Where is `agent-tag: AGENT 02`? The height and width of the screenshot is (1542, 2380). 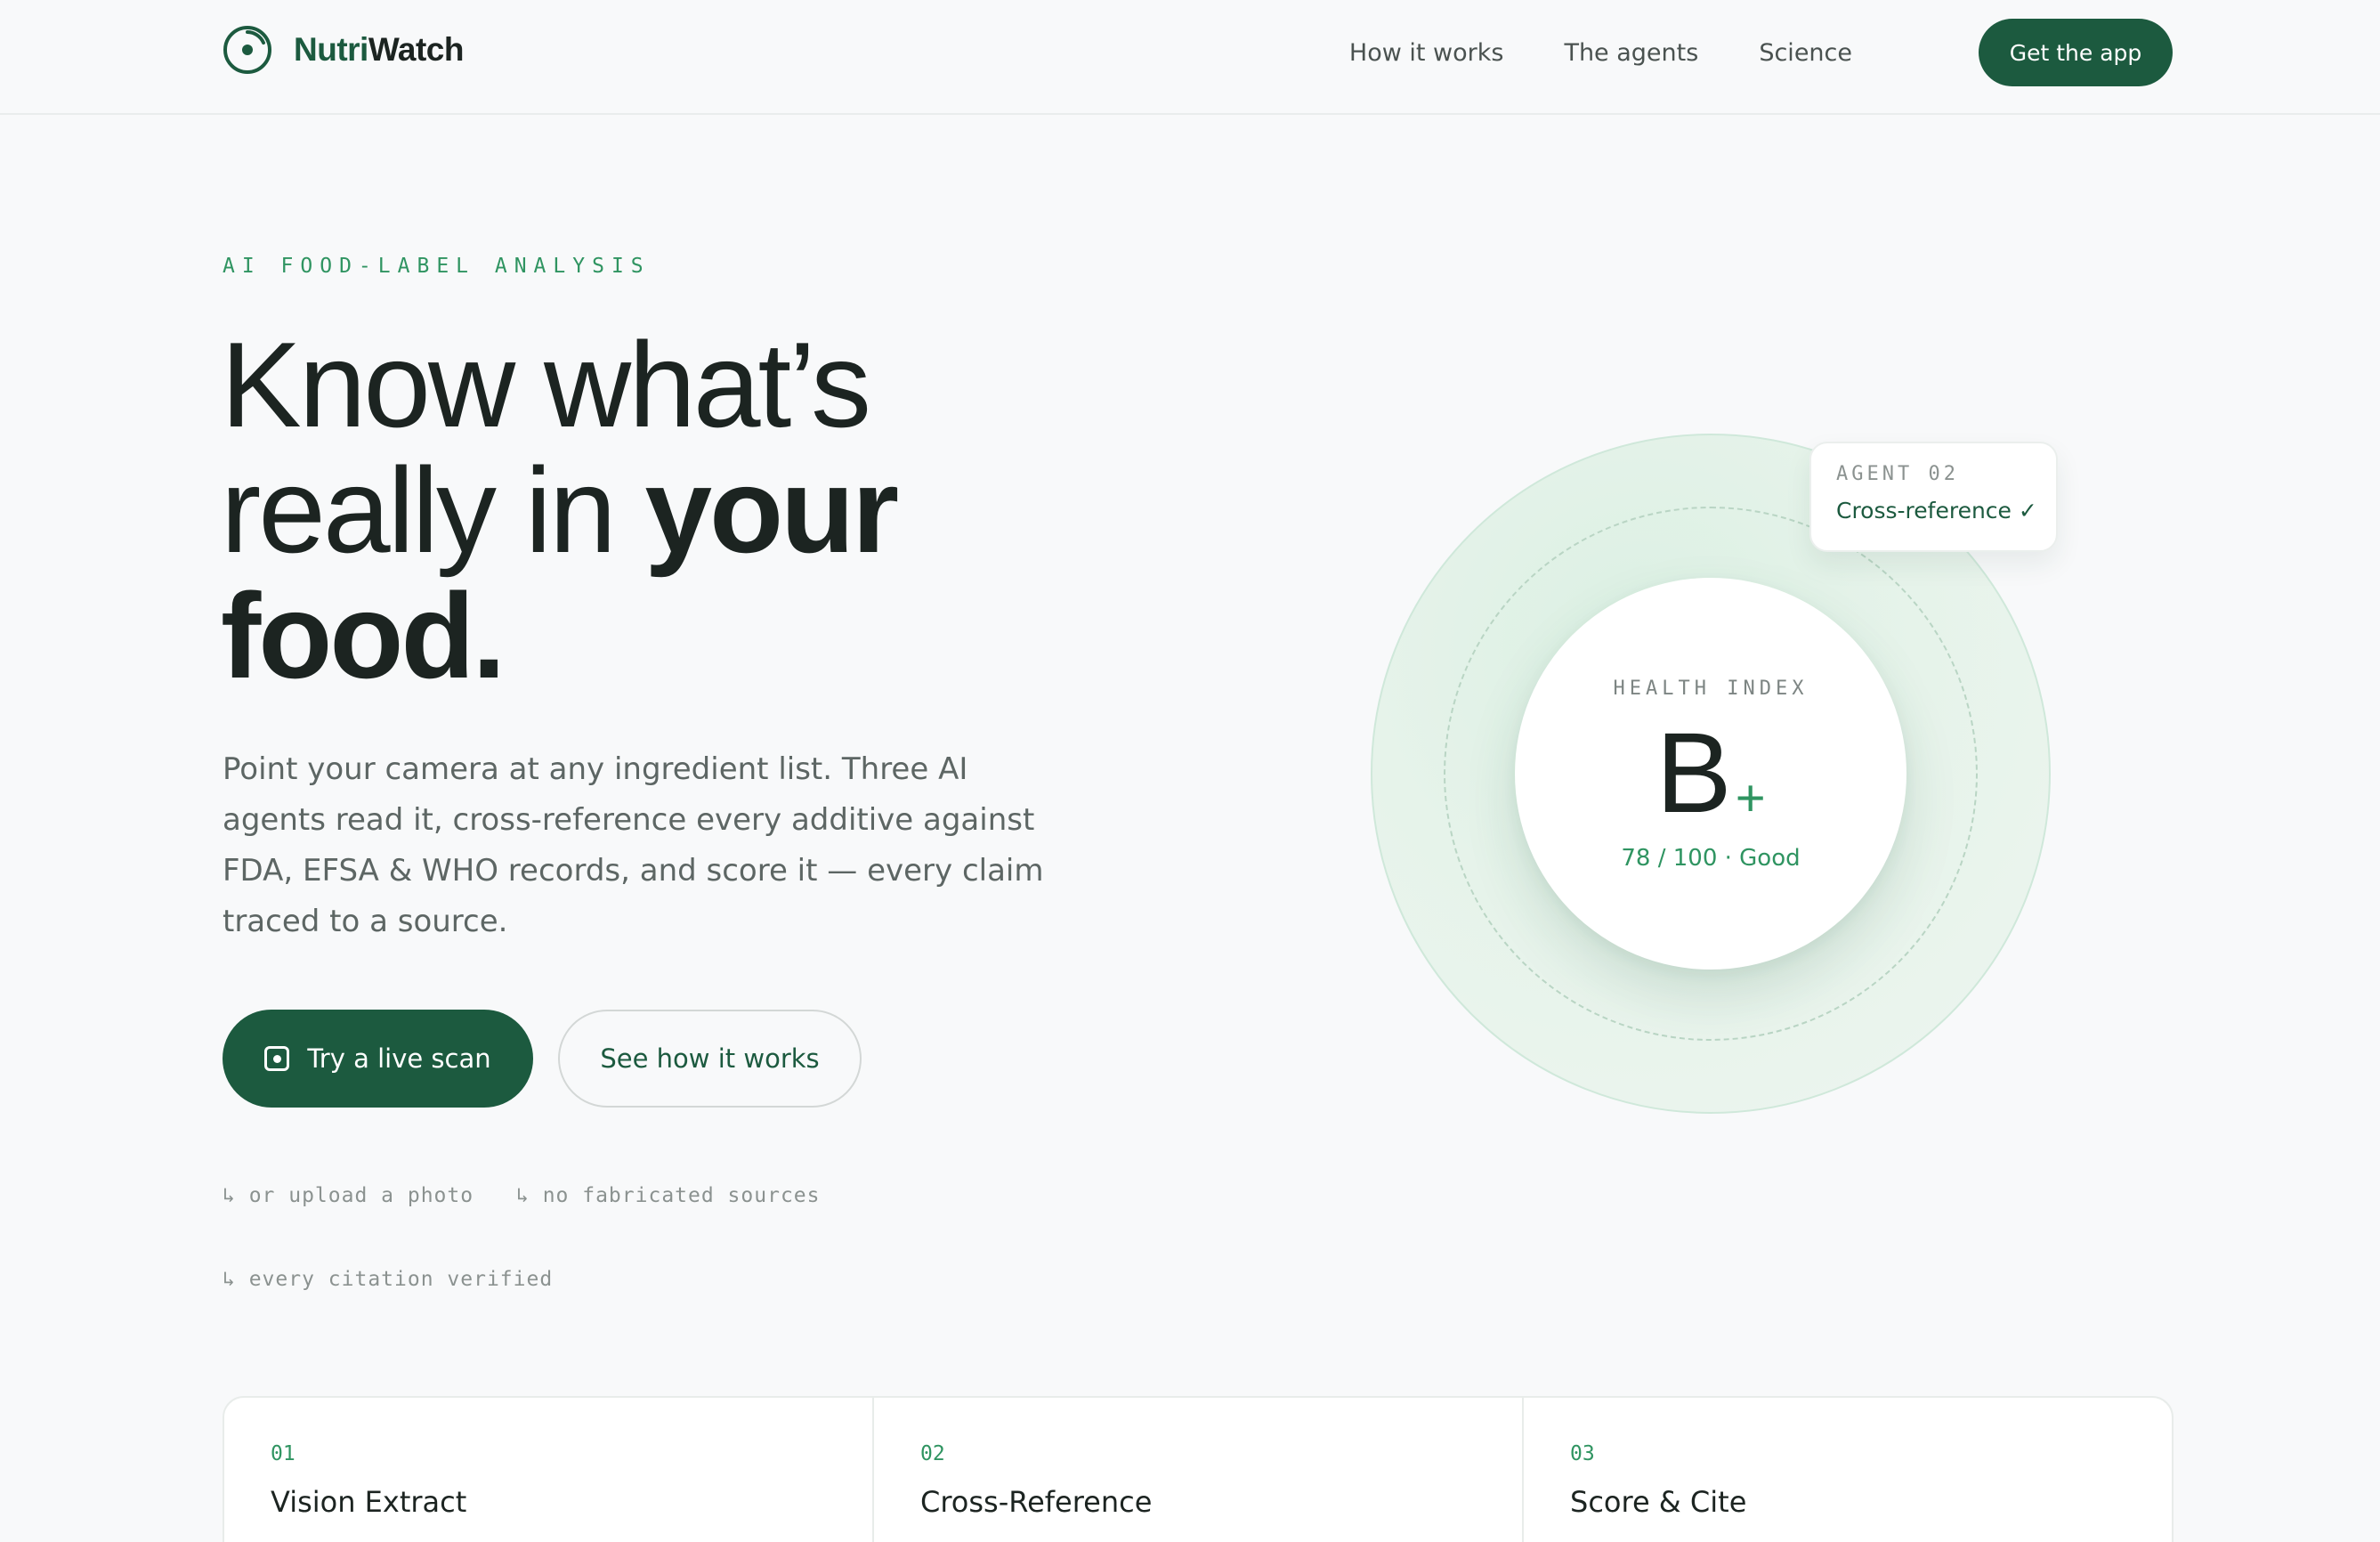 agent-tag: AGENT 02 is located at coordinates (1897, 474).